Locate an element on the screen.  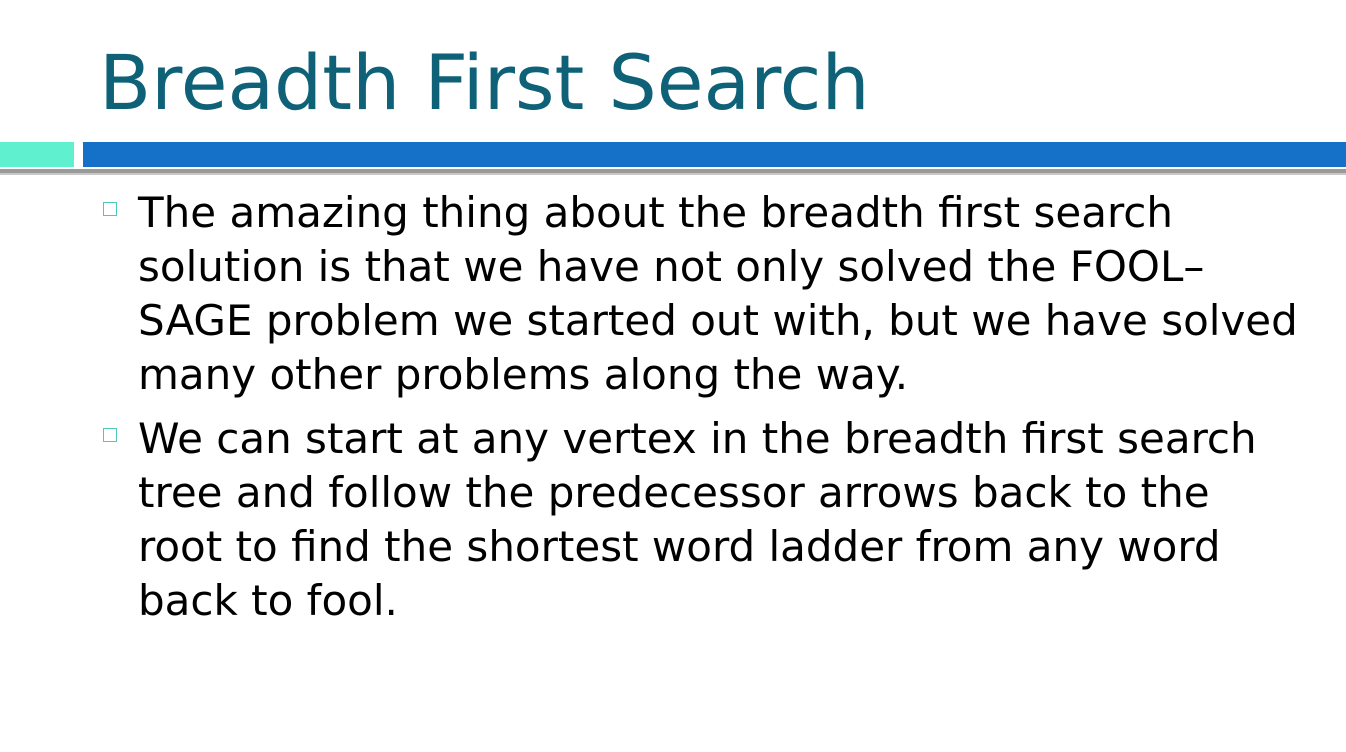
title-underline-shadow is located at coordinates (673, 174).